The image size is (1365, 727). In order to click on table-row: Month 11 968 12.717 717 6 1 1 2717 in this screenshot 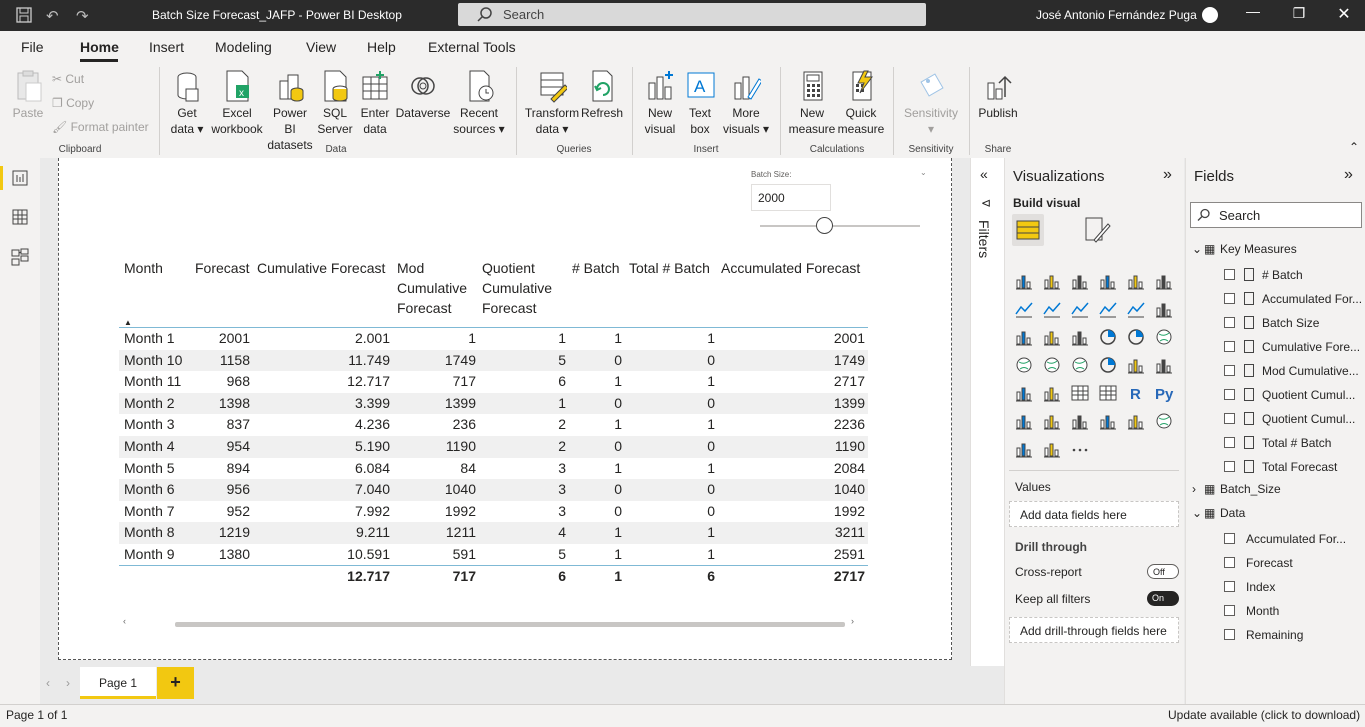, I will do `click(493, 382)`.